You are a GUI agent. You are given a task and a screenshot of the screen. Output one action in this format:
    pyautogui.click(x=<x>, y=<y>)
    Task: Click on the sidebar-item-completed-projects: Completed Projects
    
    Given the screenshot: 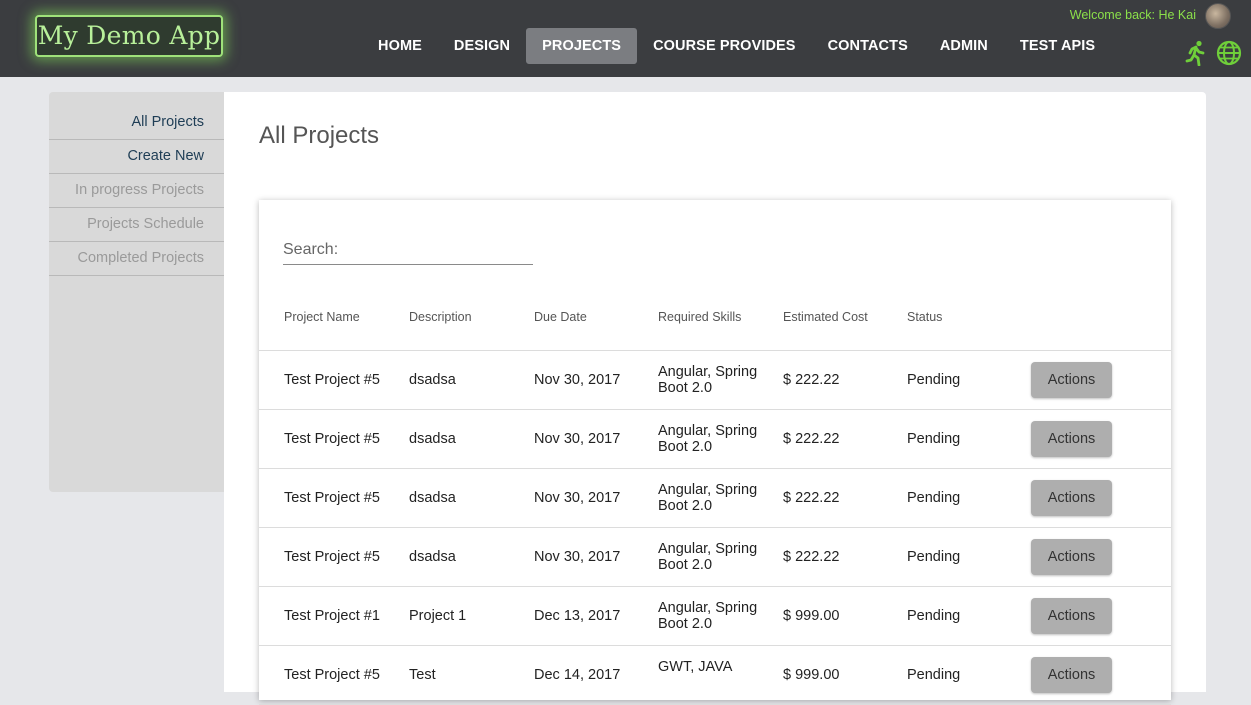 What is the action you would take?
    pyautogui.click(x=136, y=259)
    